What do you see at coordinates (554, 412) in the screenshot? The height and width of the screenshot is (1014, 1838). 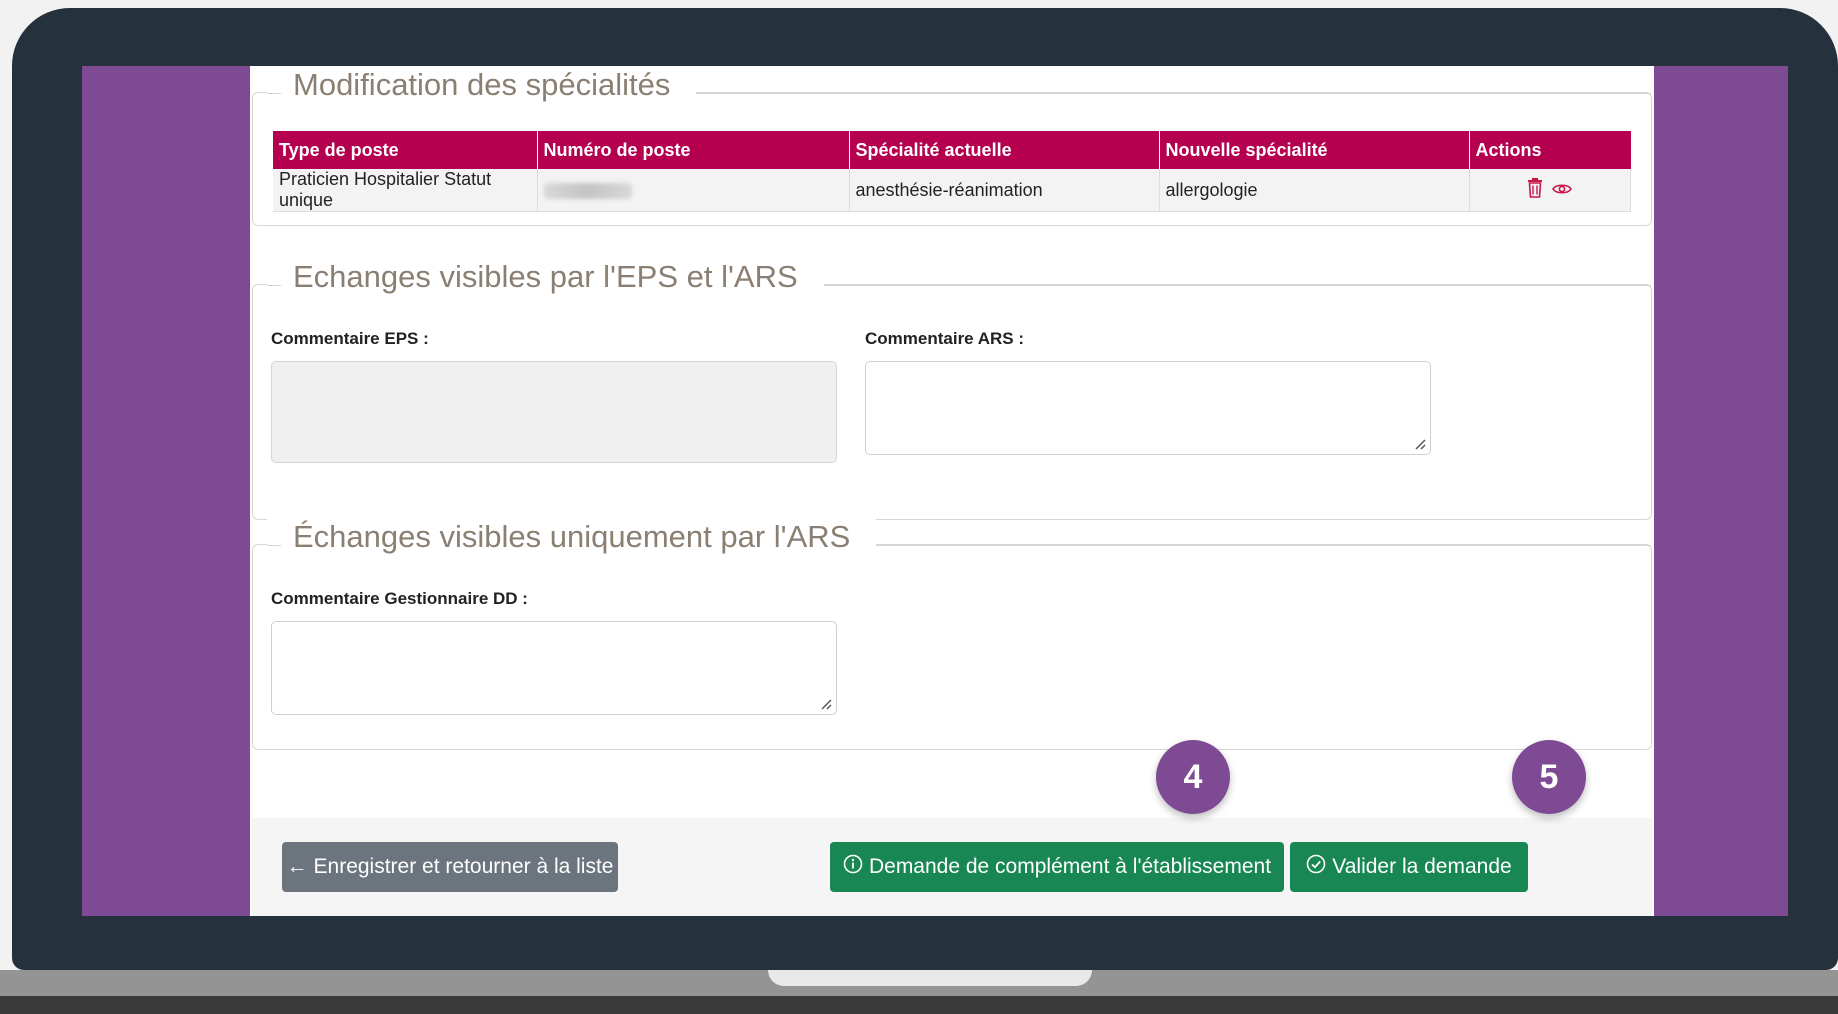 I see `comment-eps-textarea` at bounding box center [554, 412].